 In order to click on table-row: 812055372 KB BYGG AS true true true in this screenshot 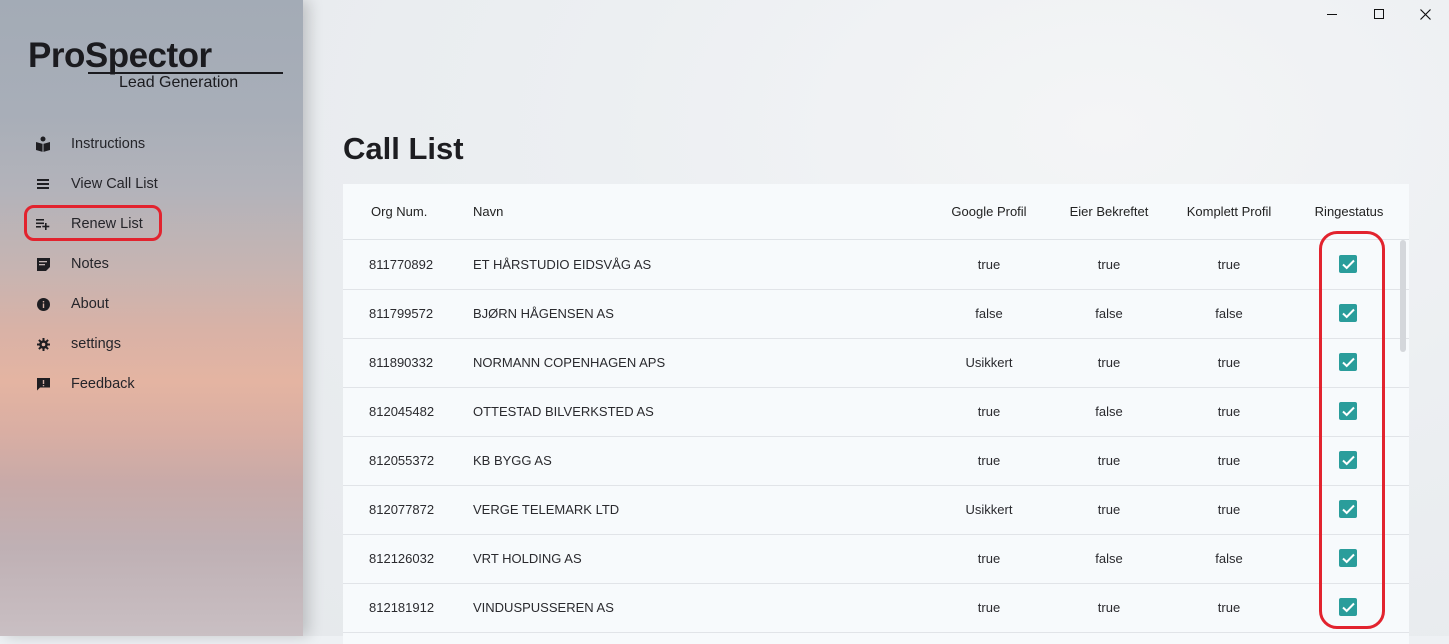, I will do `click(876, 461)`.